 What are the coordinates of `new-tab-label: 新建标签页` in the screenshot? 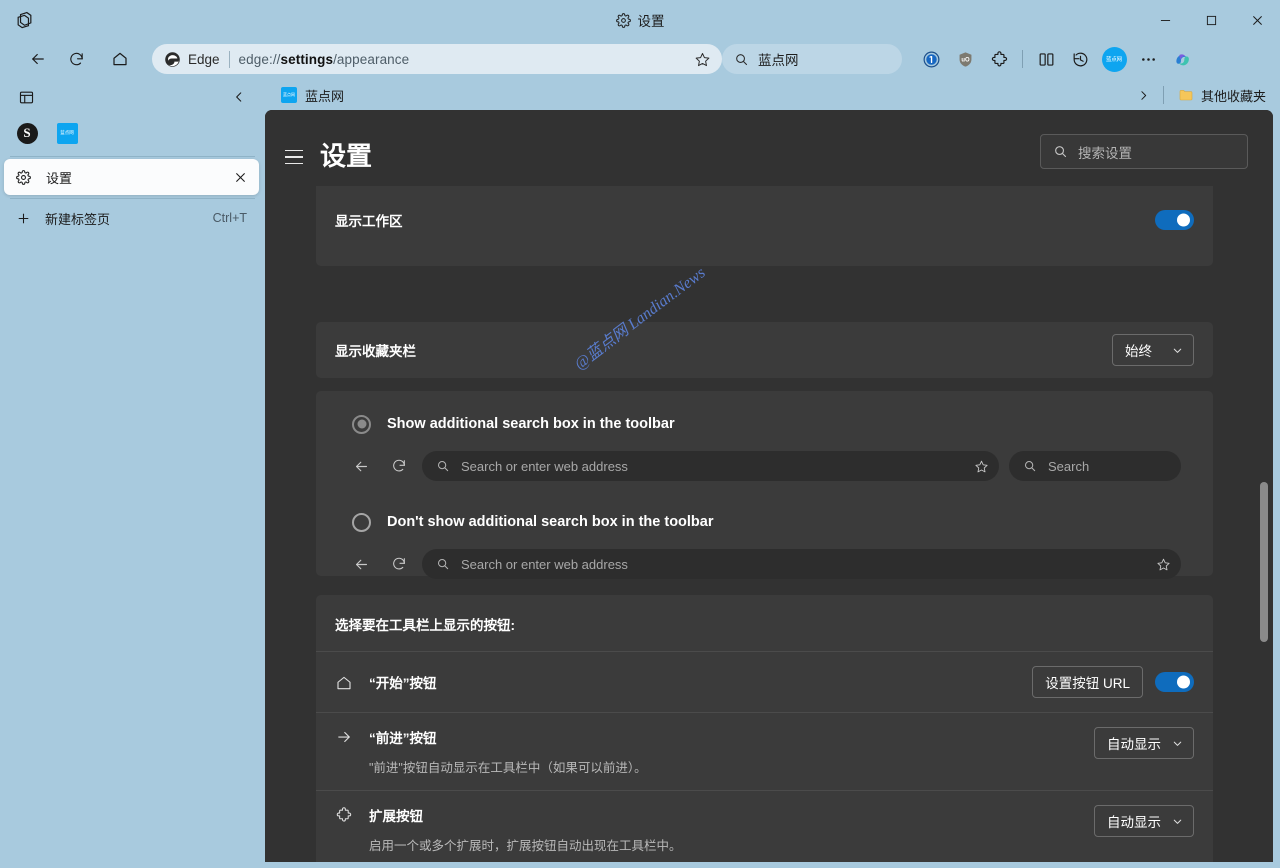 It's located at (78, 219).